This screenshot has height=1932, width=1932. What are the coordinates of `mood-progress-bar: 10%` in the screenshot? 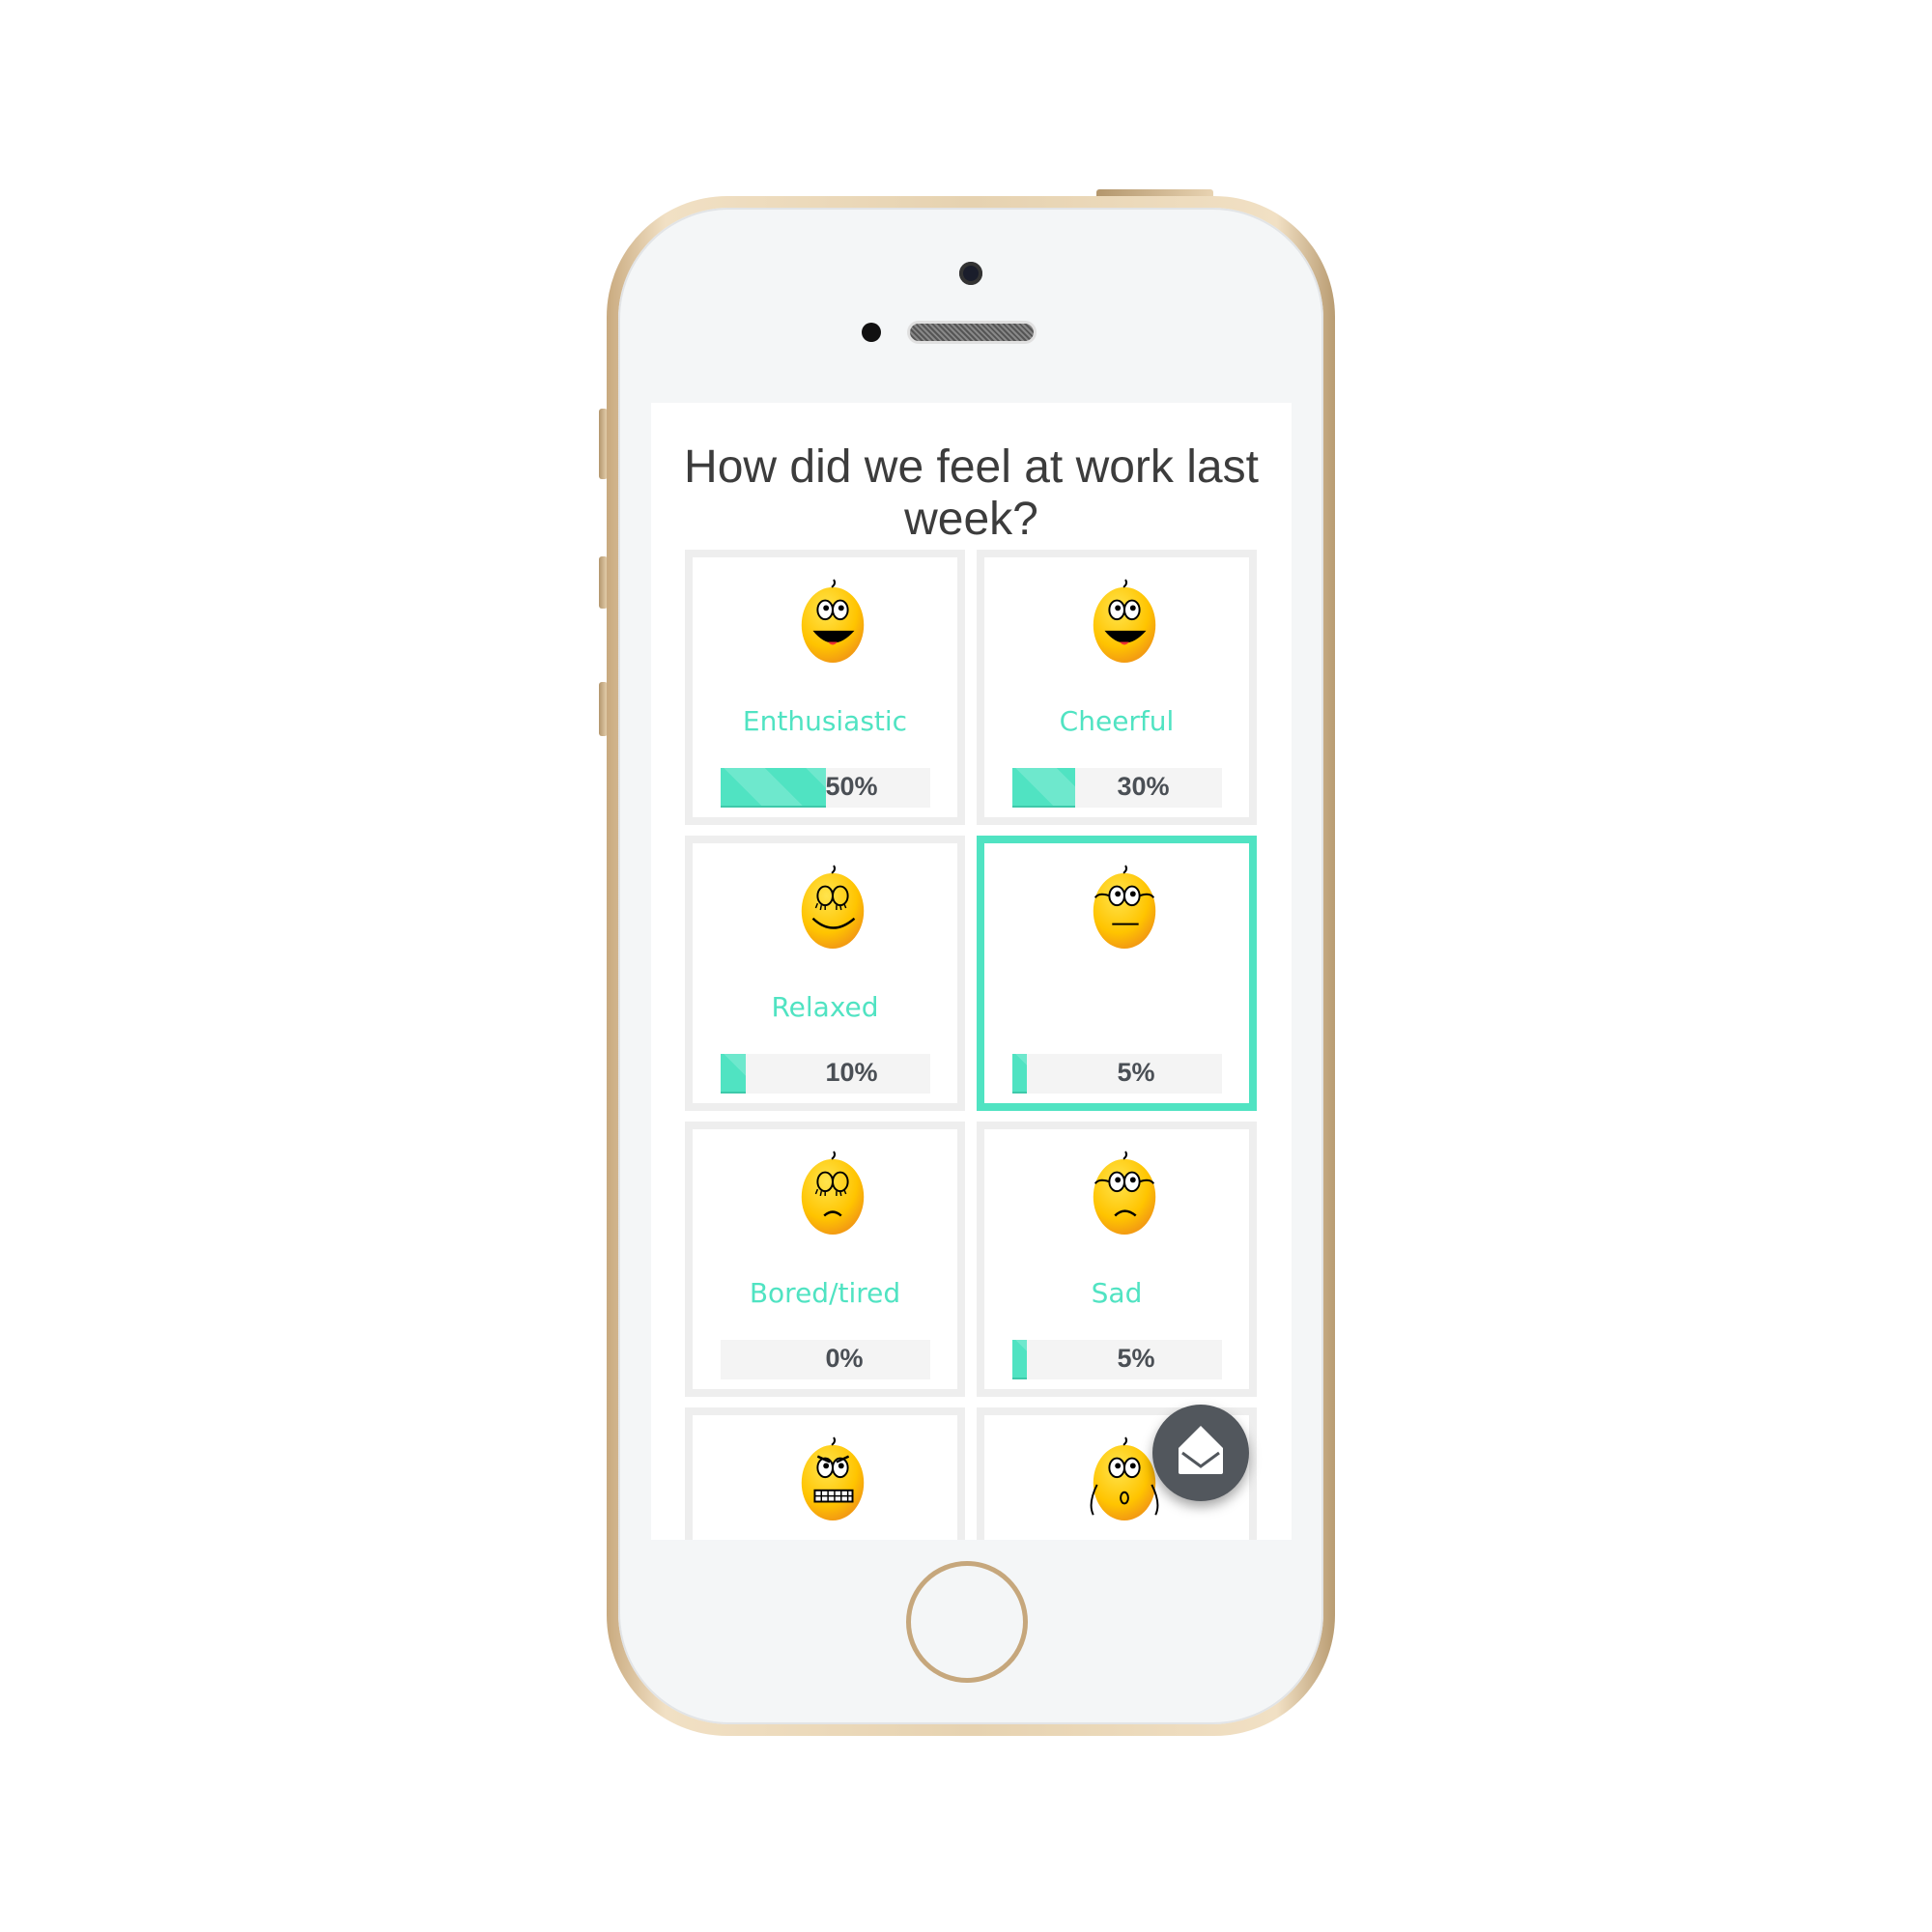 It's located at (825, 1074).